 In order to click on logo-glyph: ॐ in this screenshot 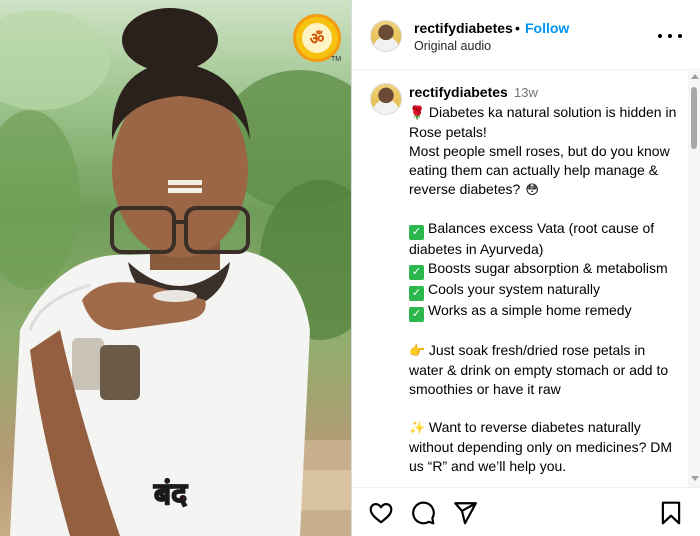, I will do `click(317, 38)`.